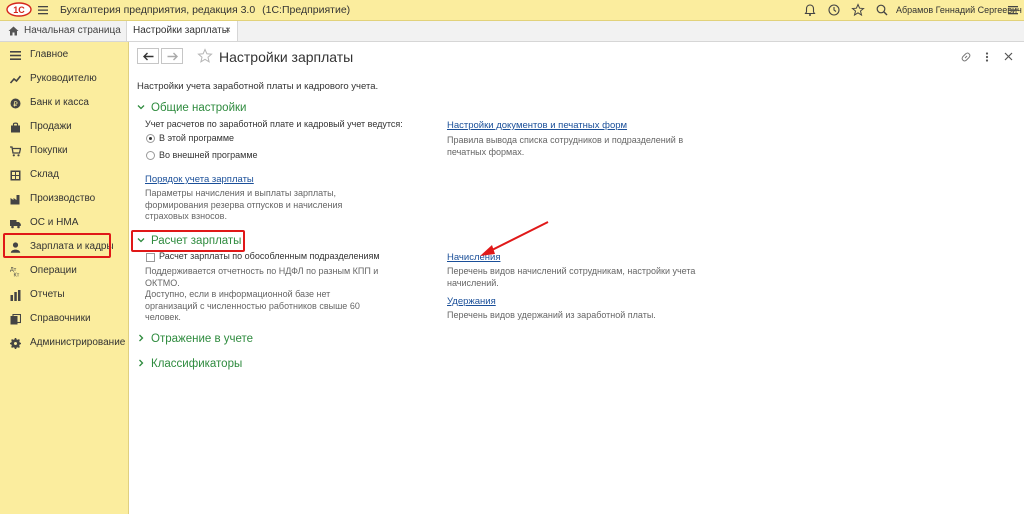  What do you see at coordinates (199, 179) in the screenshot?
I see `payroll-order-link: Порядок учета зарплаты` at bounding box center [199, 179].